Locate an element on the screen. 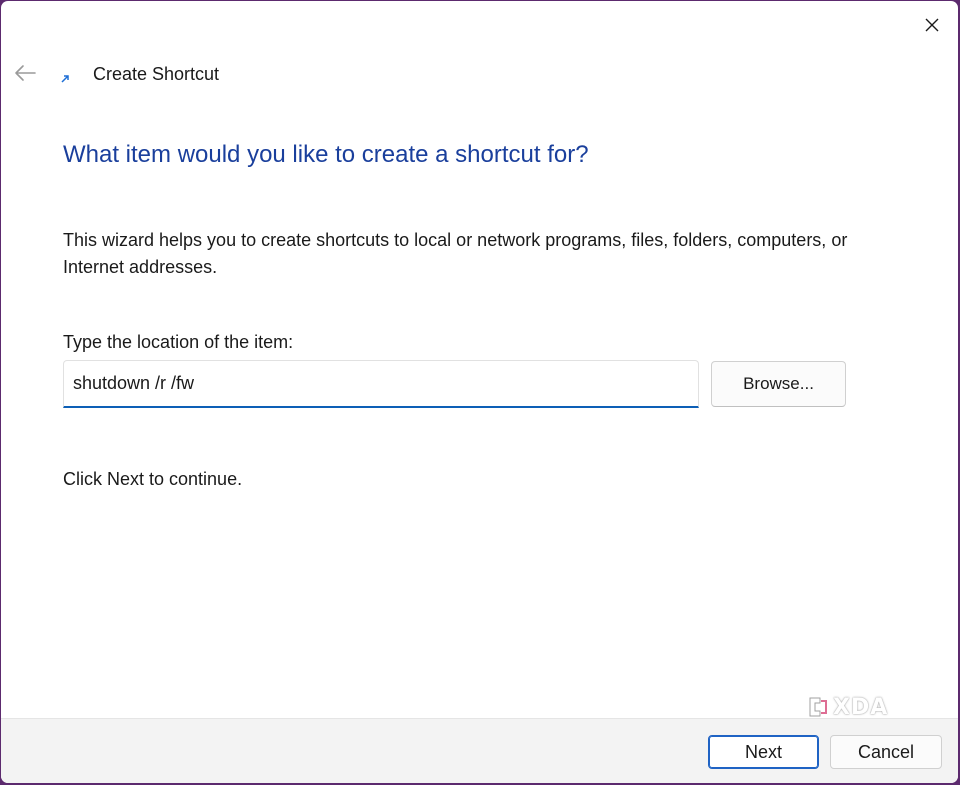 The height and width of the screenshot is (785, 960). close-icon is located at coordinates (932, 25).